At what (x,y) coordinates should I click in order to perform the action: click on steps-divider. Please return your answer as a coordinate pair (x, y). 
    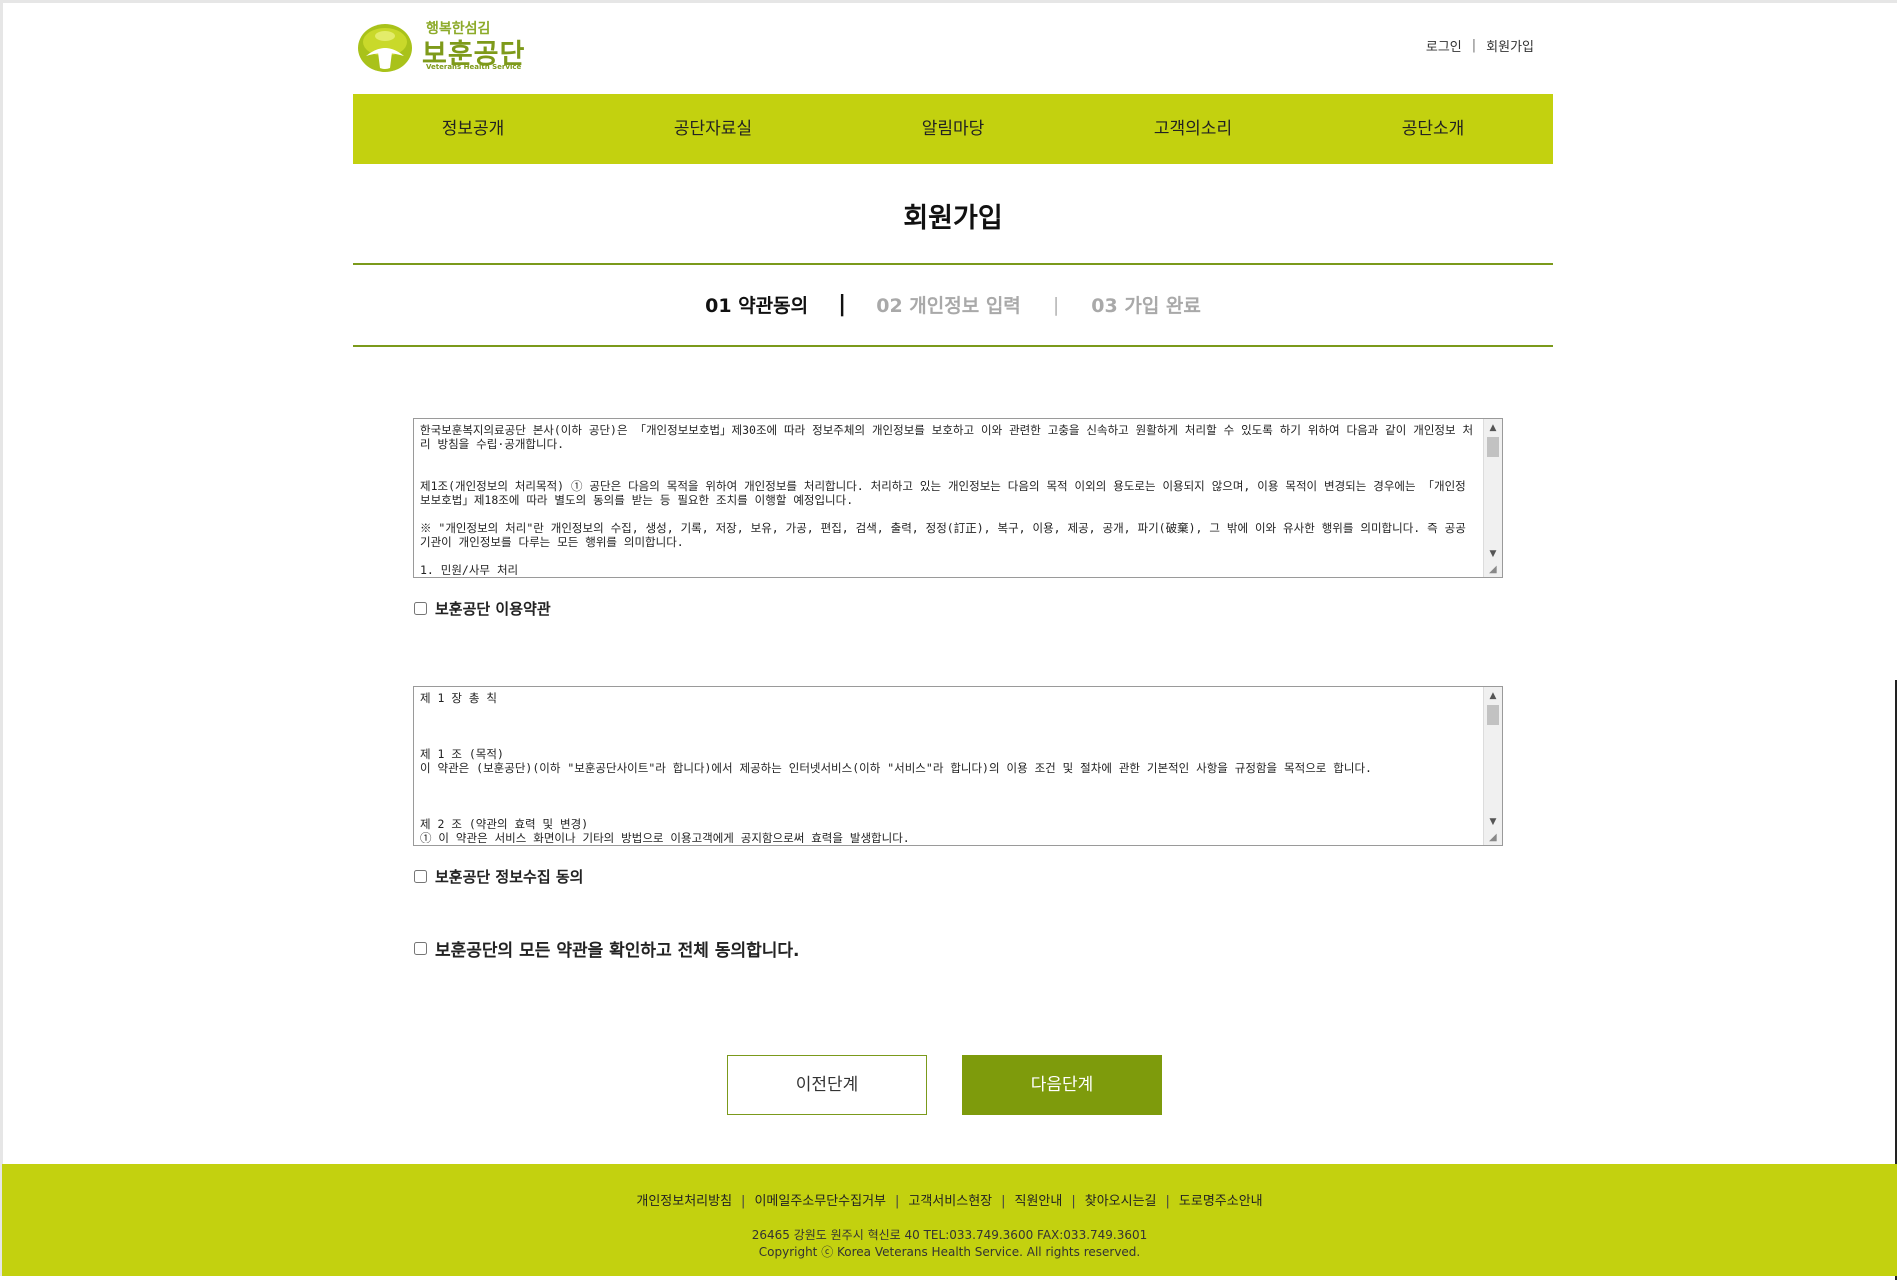
    Looking at the image, I should click on (953, 346).